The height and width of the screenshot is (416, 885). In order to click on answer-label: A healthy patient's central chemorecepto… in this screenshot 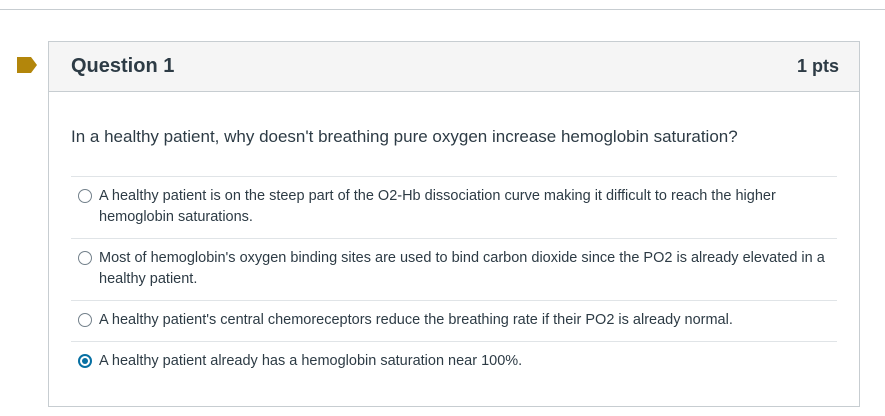, I will do `click(416, 320)`.